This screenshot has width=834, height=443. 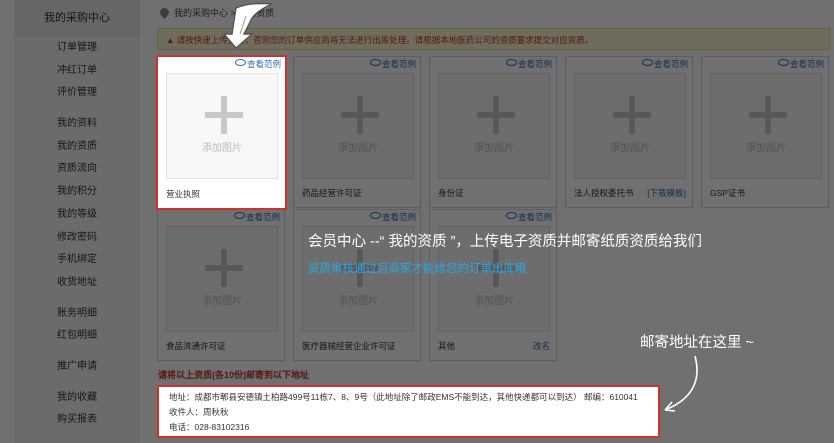 I want to click on qualification-card: 查看范例添加图片药品经营许可证, so click(x=357, y=132).